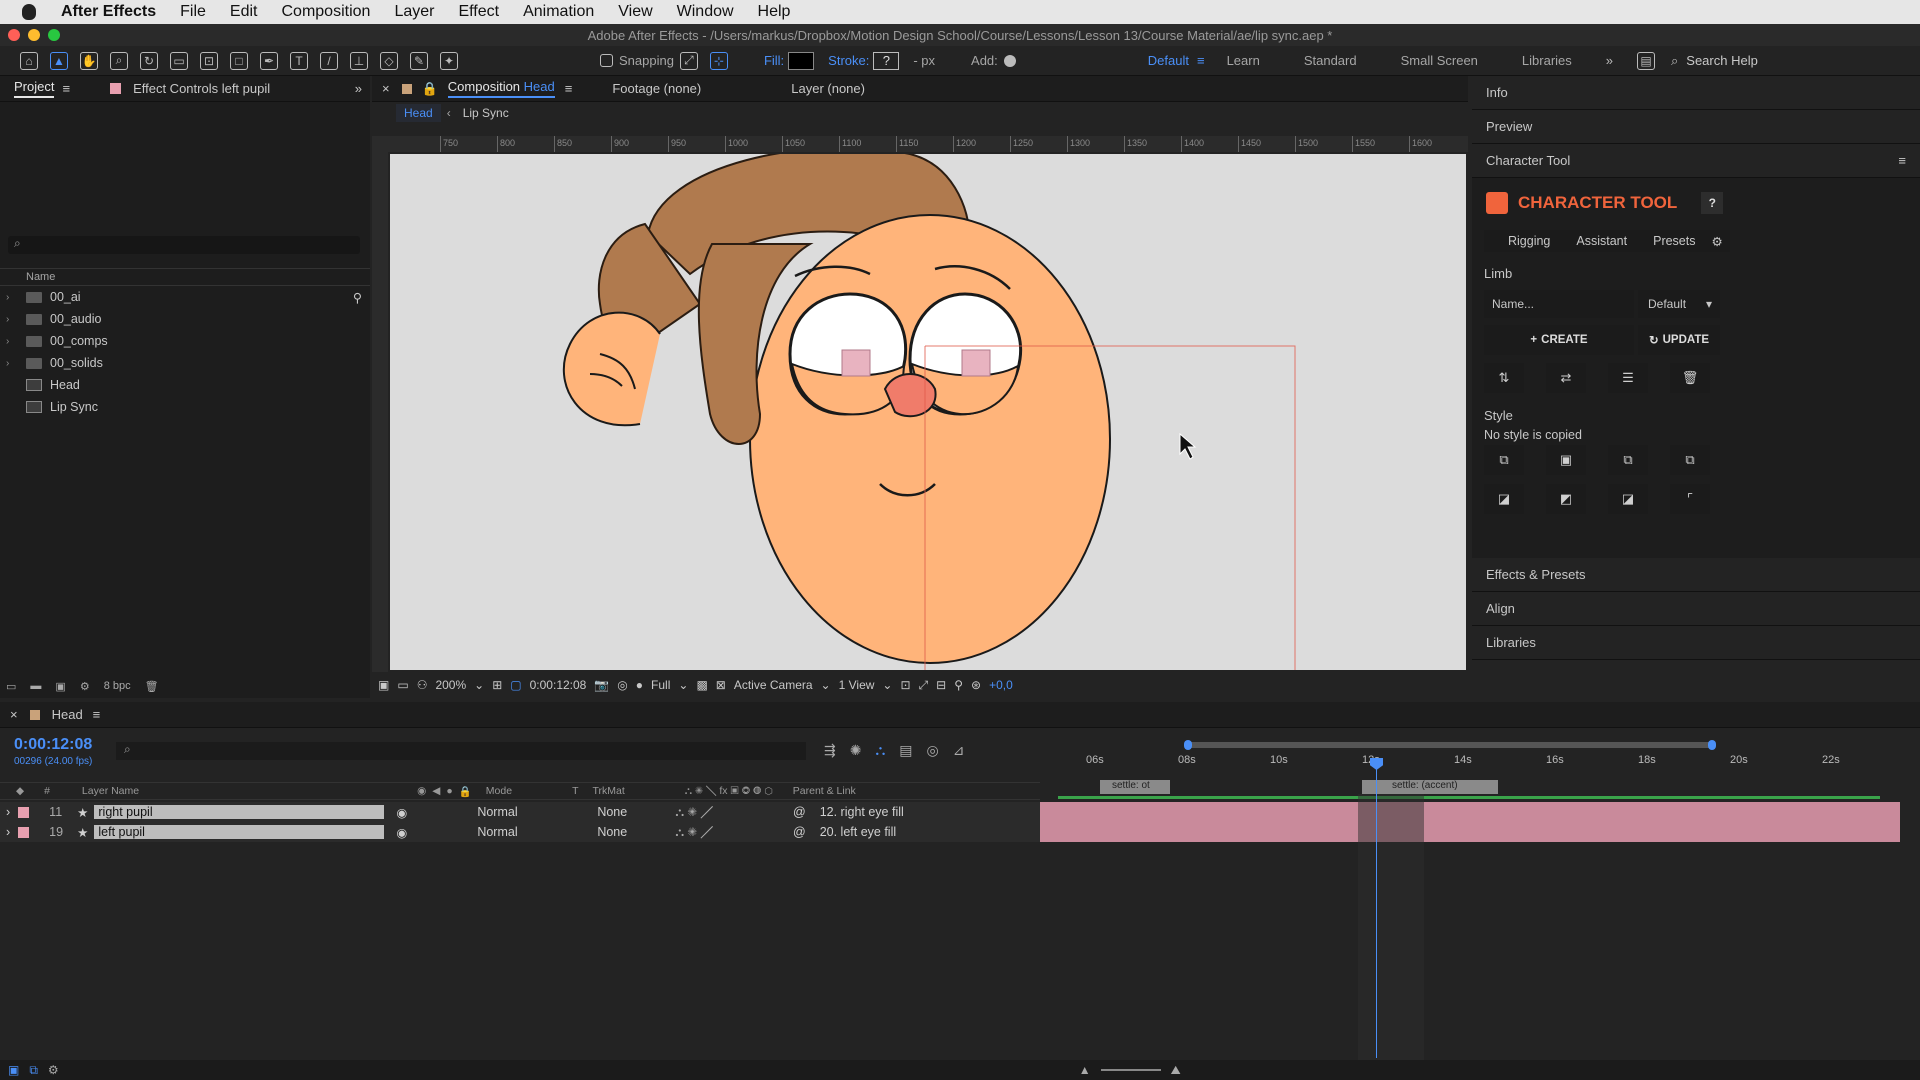 This screenshot has width=1920, height=1080. Describe the element at coordinates (501, 88) in the screenshot. I see `tab-composition: Composition Head` at that location.